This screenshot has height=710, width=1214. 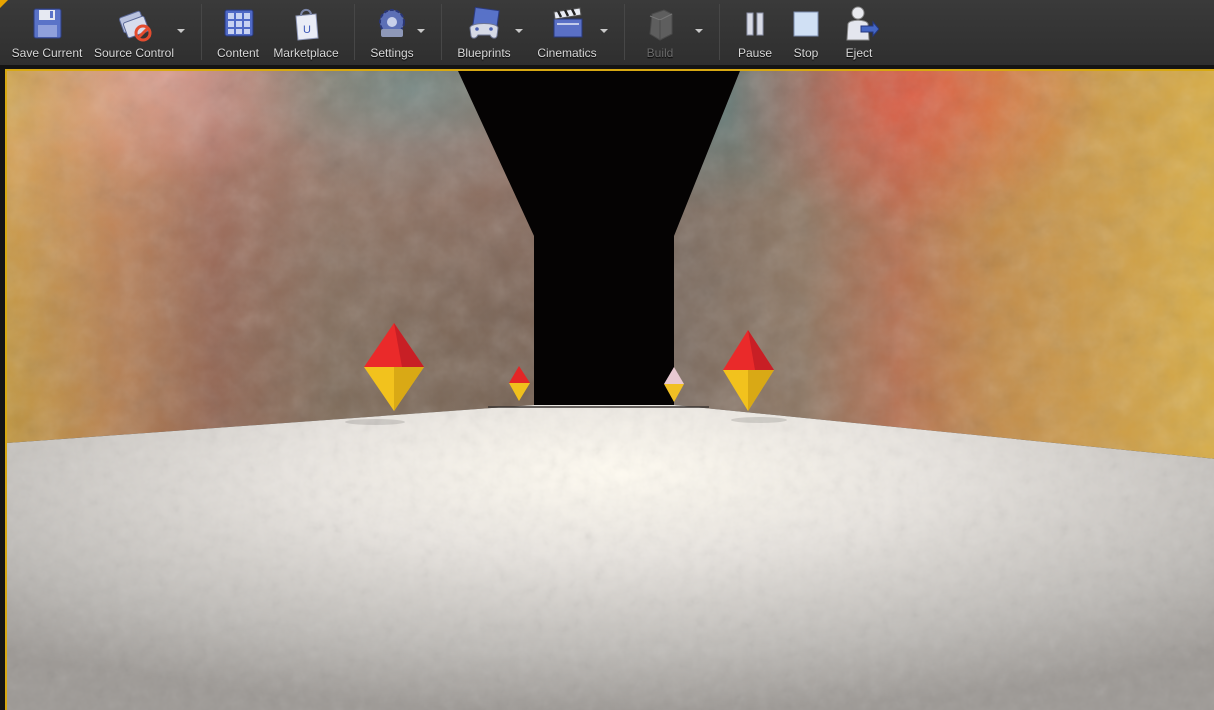 What do you see at coordinates (806, 53) in the screenshot?
I see `stop-label: Stop` at bounding box center [806, 53].